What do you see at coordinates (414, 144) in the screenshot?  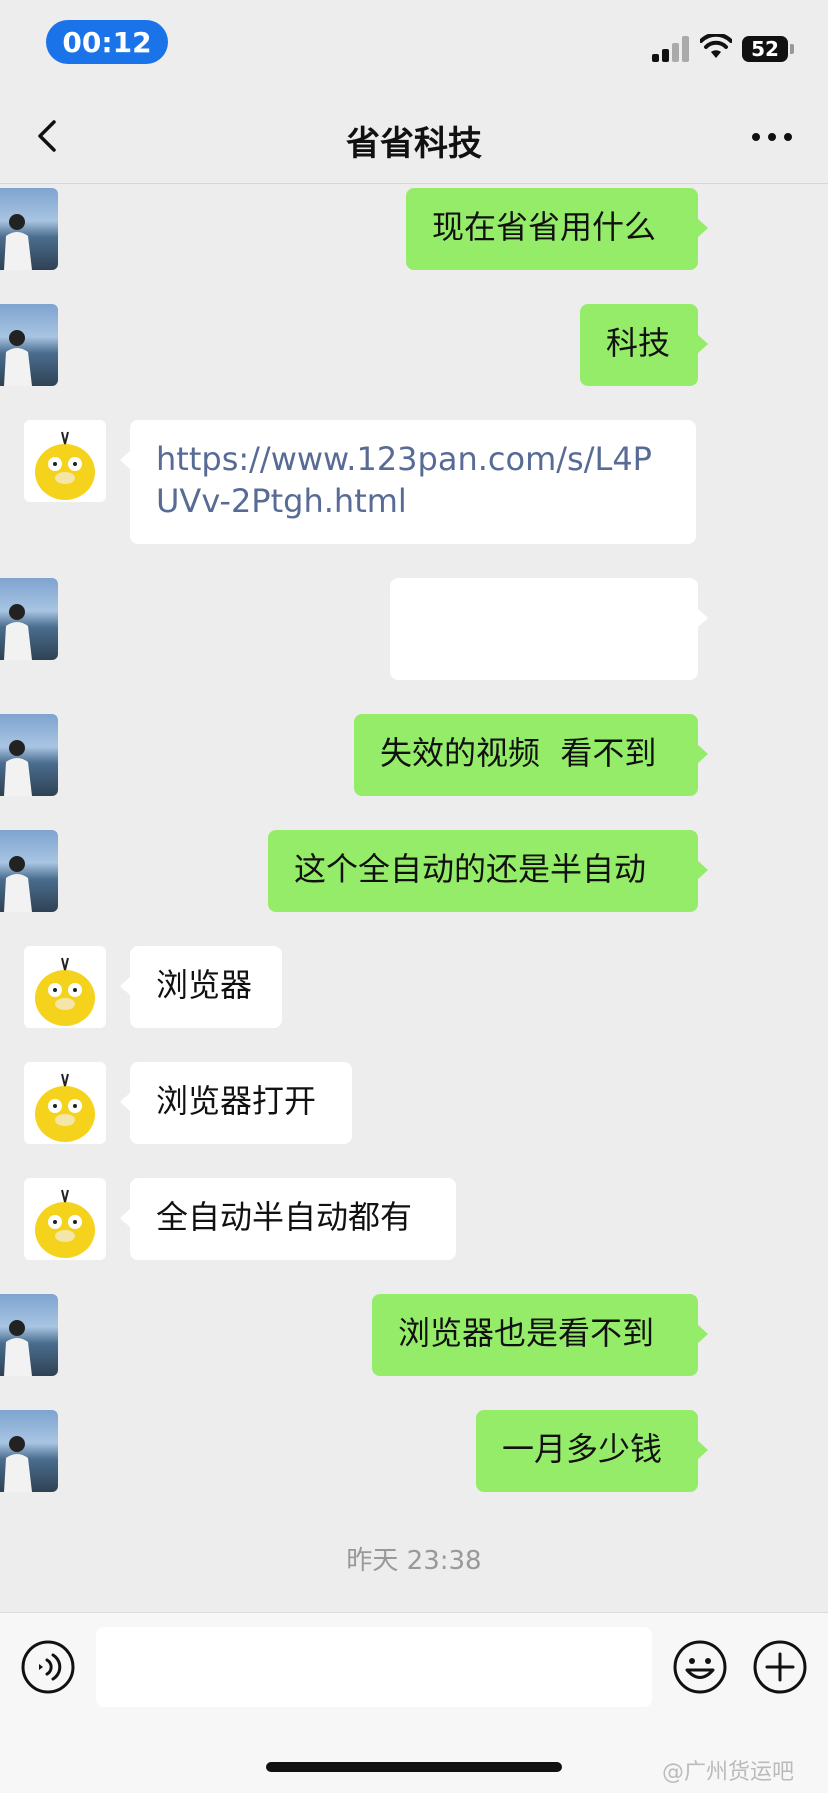 I see `chat-title: 省省科技` at bounding box center [414, 144].